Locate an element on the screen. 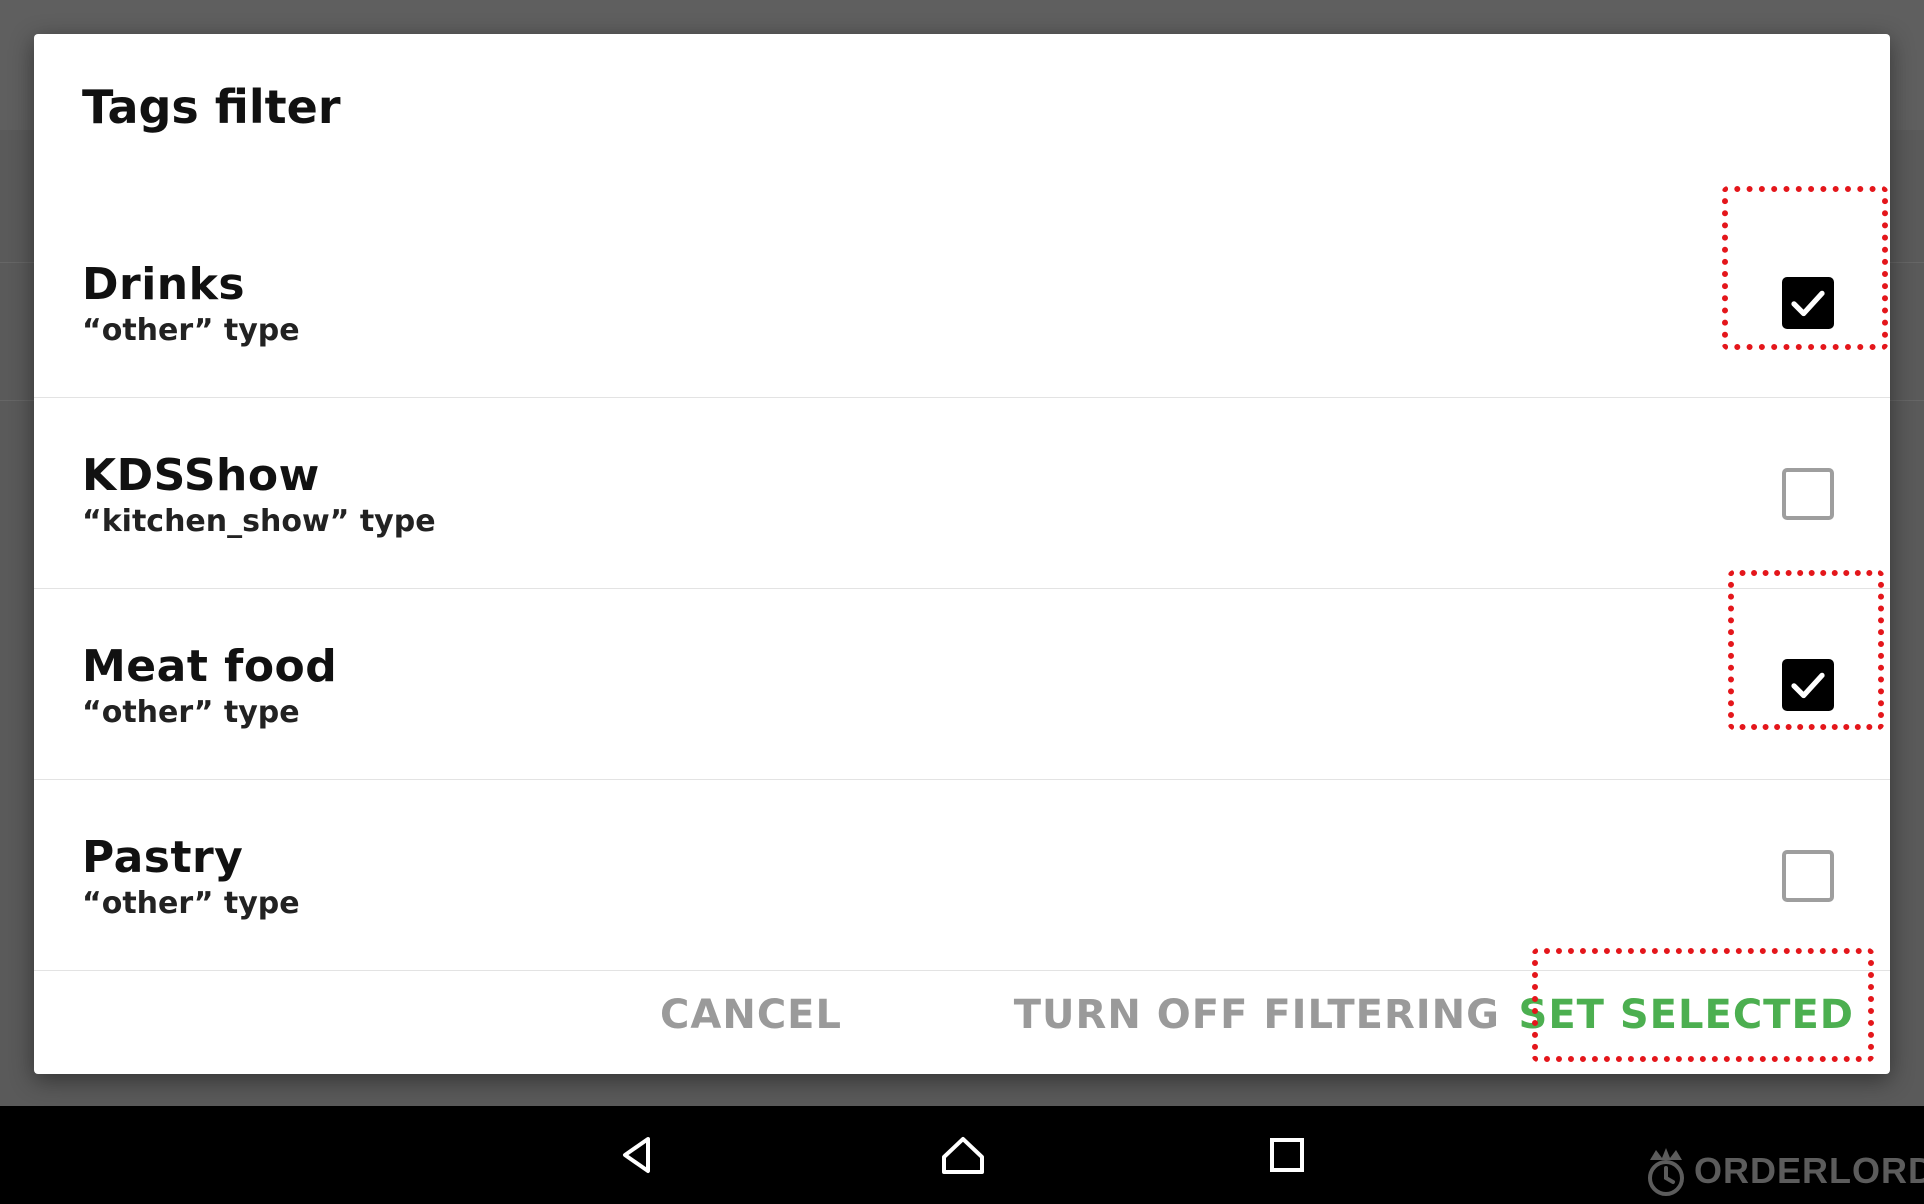 This screenshot has width=1924, height=1204. crown-clock-logo-icon is located at coordinates (1666, 1172).